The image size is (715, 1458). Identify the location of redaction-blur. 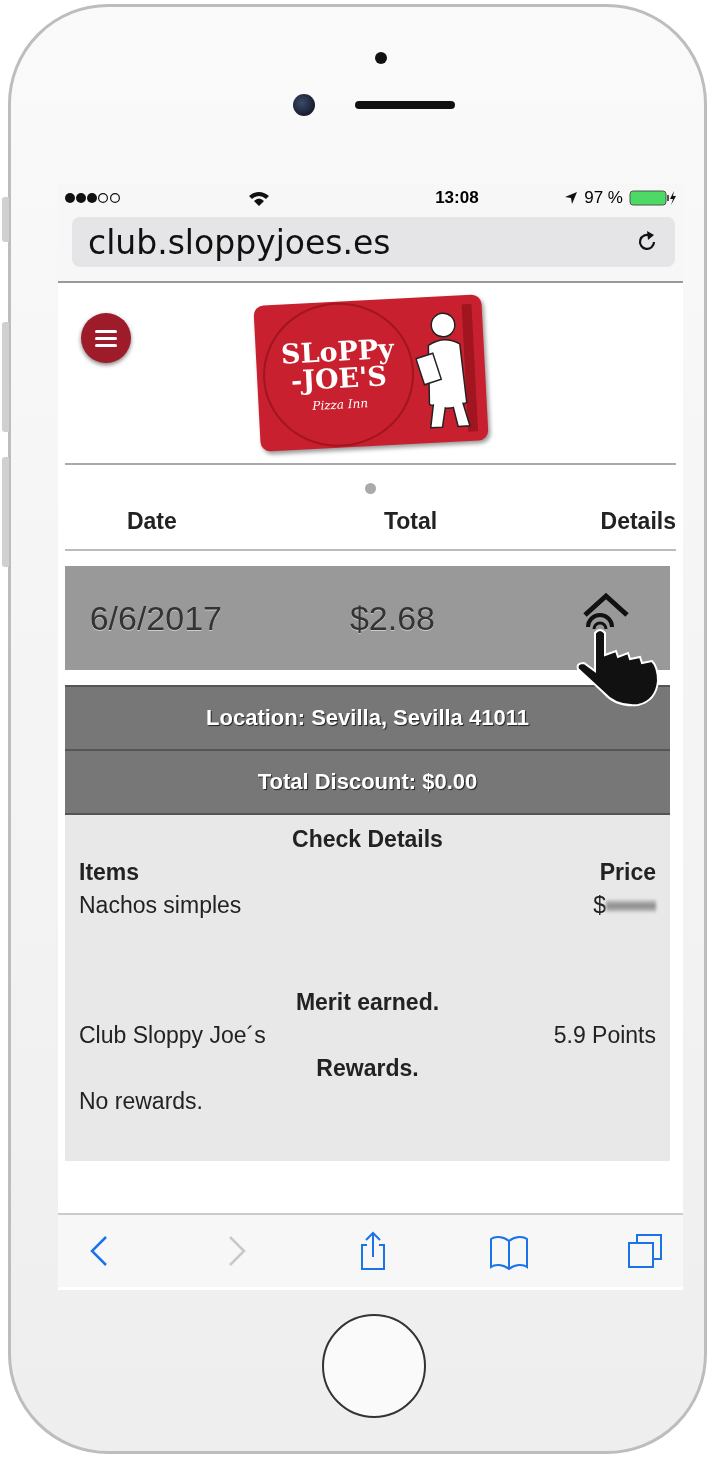
(631, 905).